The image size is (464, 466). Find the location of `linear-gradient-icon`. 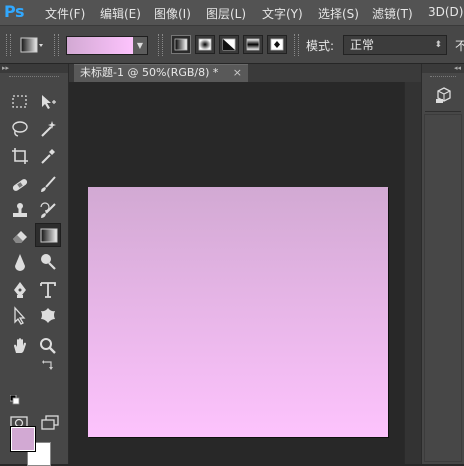

linear-gradient-icon is located at coordinates (181, 44).